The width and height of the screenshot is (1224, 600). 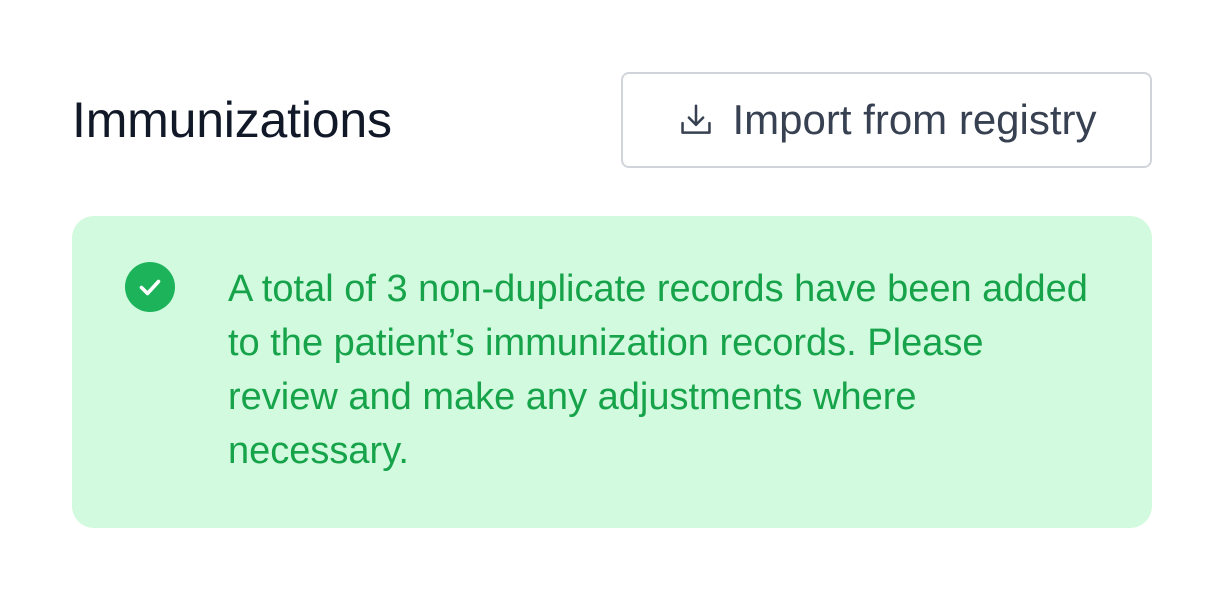 I want to click on import-button-label: Import from registry, so click(x=914, y=119).